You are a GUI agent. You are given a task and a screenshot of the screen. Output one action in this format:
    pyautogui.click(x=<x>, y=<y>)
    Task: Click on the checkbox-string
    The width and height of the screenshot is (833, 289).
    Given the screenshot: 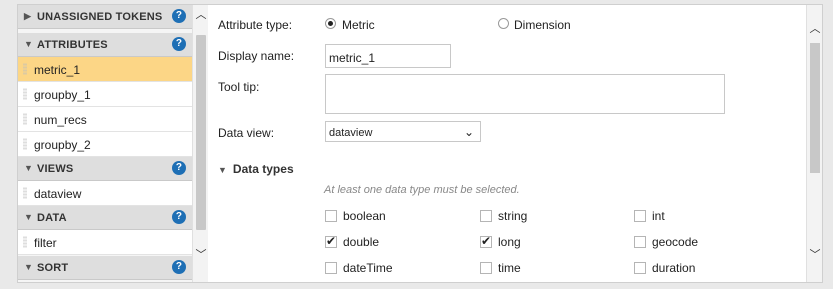 What is the action you would take?
    pyautogui.click(x=486, y=216)
    